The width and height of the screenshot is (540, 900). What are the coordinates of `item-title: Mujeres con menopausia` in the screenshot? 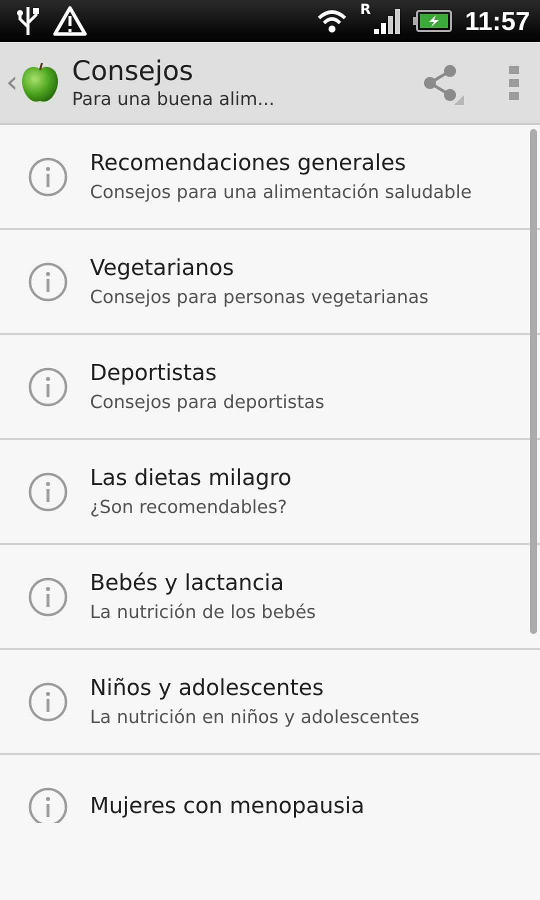 It's located at (227, 806).